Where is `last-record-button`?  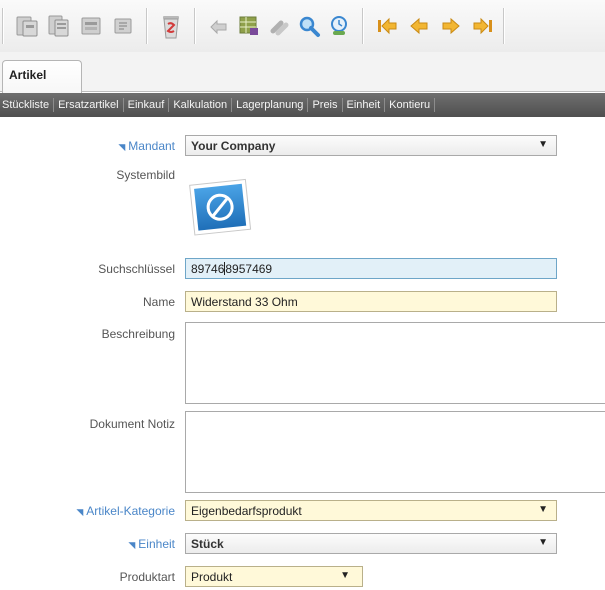
last-record-button is located at coordinates (483, 26).